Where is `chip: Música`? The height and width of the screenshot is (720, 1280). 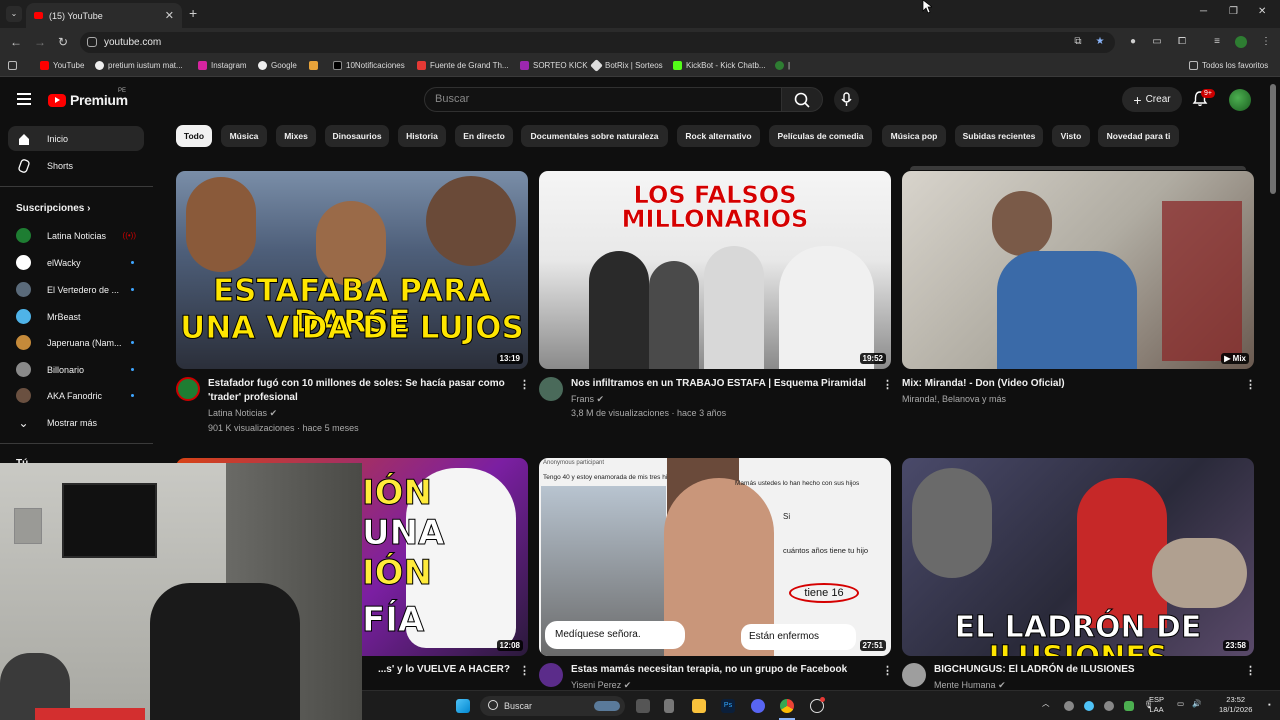 chip: Música is located at coordinates (244, 136).